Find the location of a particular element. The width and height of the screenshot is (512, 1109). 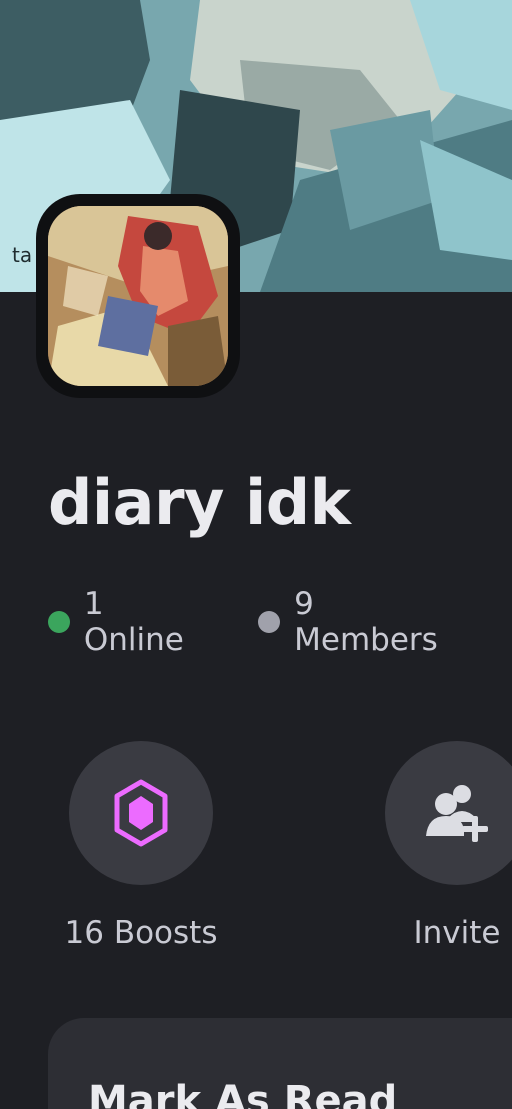

online-status-icon is located at coordinates (59, 622).